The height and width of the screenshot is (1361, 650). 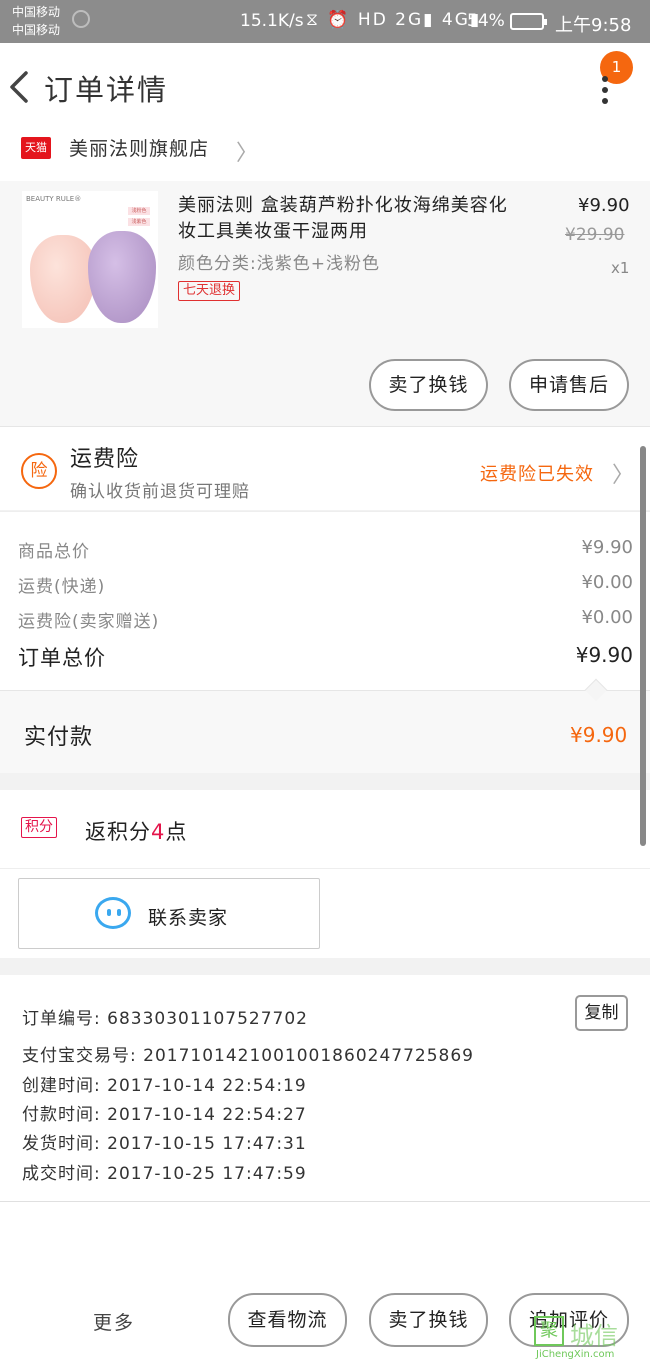 I want to click on clock: 上午9:58, so click(x=593, y=25).